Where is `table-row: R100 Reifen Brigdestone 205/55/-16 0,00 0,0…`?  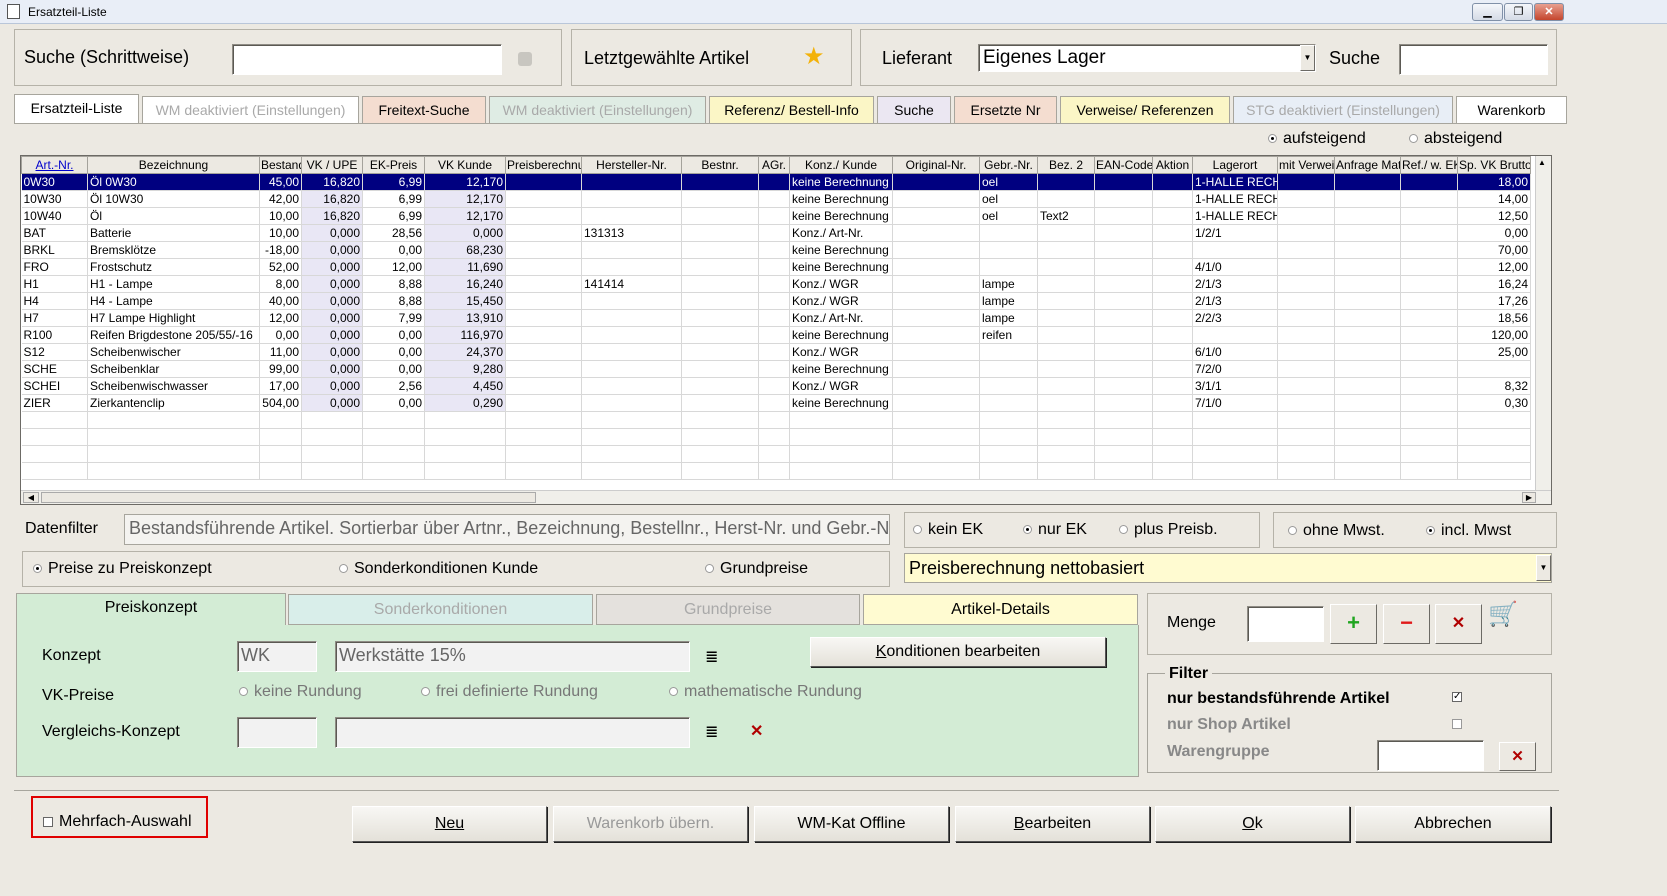
table-row: R100 Reifen Brigdestone 205/55/-16 0,00 0,0… is located at coordinates (776, 335).